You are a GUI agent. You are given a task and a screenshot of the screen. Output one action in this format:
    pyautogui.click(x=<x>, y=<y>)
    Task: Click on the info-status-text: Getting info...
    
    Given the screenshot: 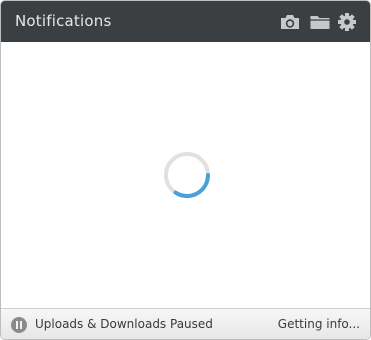 What is the action you would take?
    pyautogui.click(x=318, y=324)
    